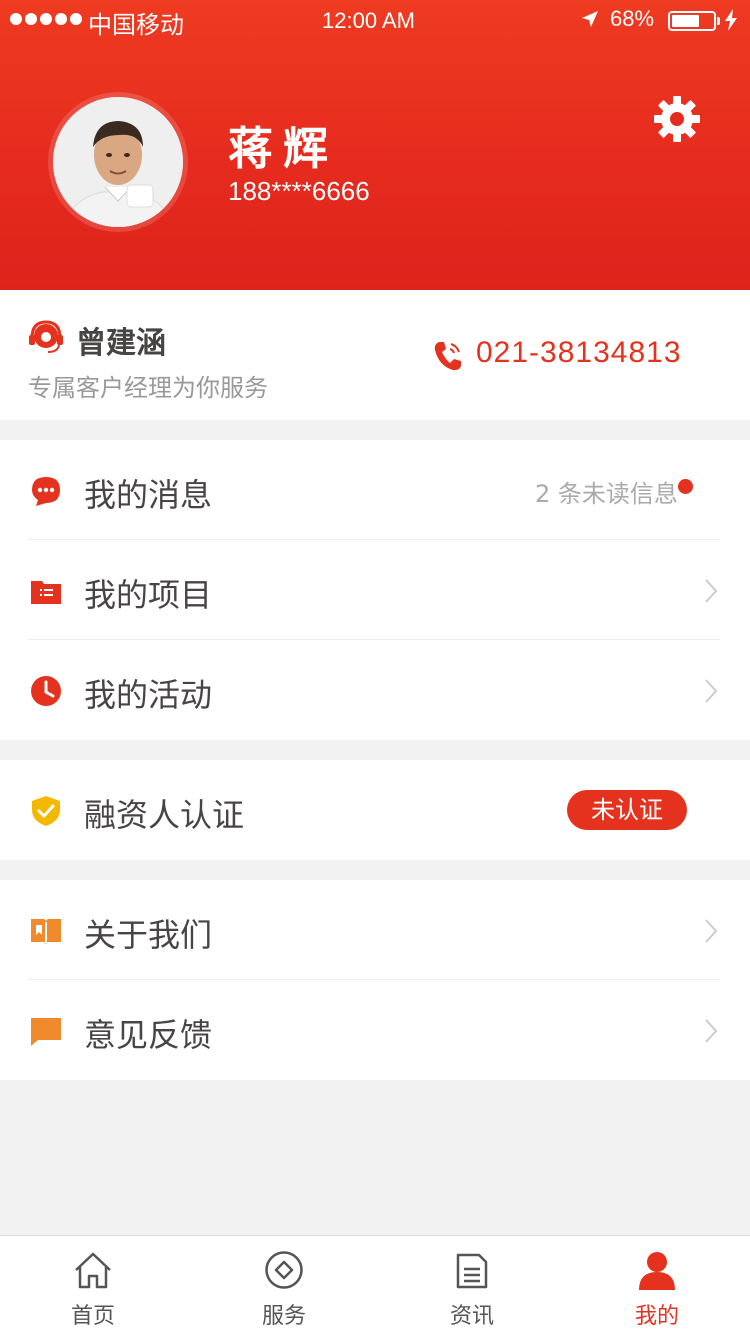 The width and height of the screenshot is (750, 1334). Describe the element at coordinates (46, 811) in the screenshot. I see `shield-icon` at that location.